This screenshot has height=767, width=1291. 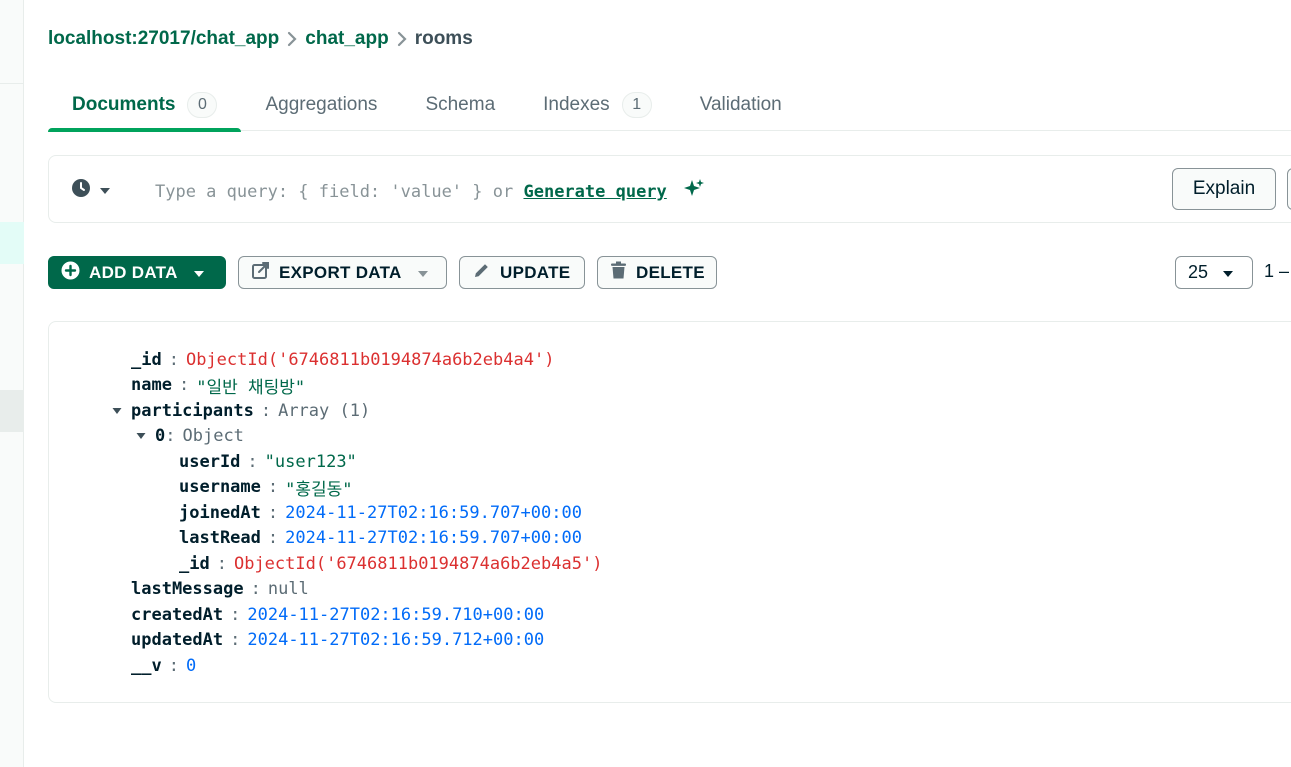 What do you see at coordinates (325, 437) in the screenshot?
I see `field-row: 0: Object` at bounding box center [325, 437].